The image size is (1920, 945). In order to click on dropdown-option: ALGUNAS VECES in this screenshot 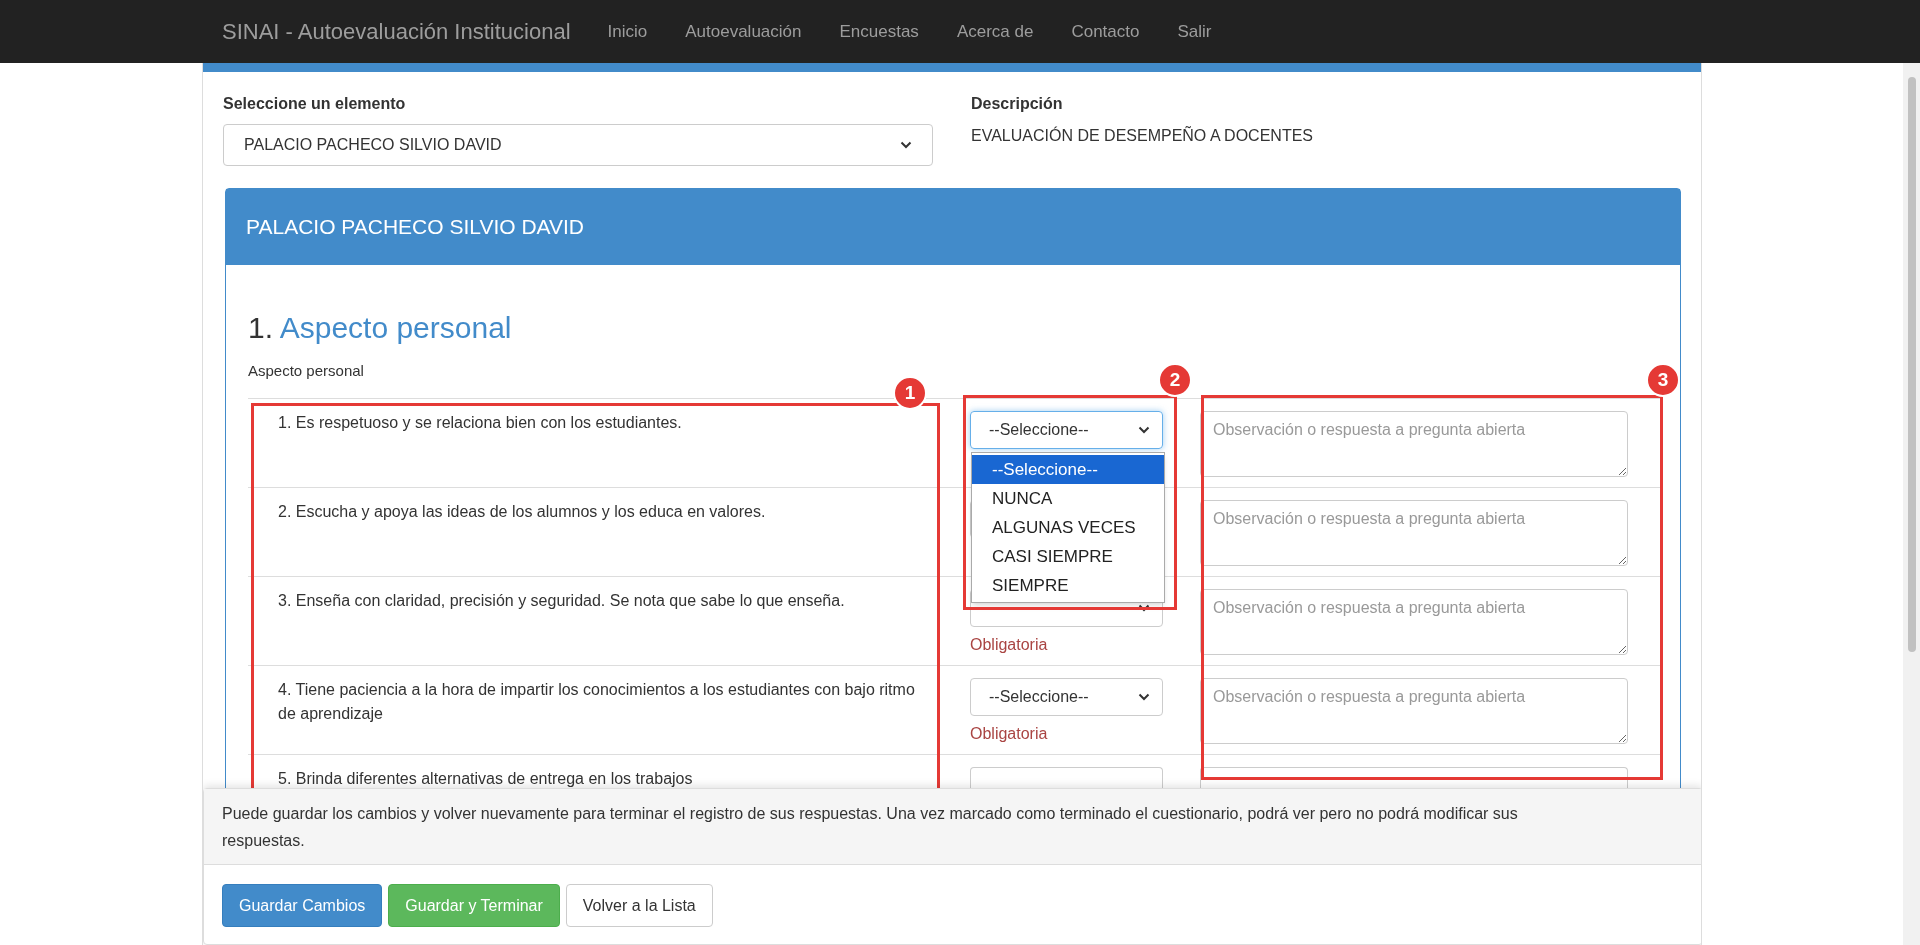, I will do `click(1068, 527)`.